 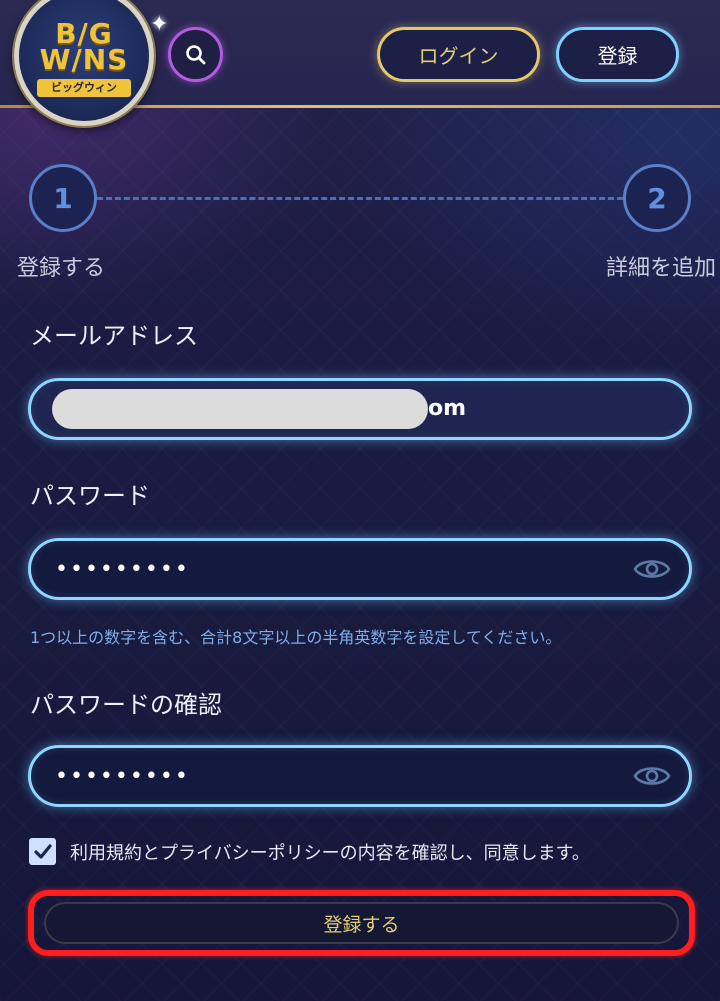 What do you see at coordinates (617, 54) in the screenshot?
I see `register-button: 登録` at bounding box center [617, 54].